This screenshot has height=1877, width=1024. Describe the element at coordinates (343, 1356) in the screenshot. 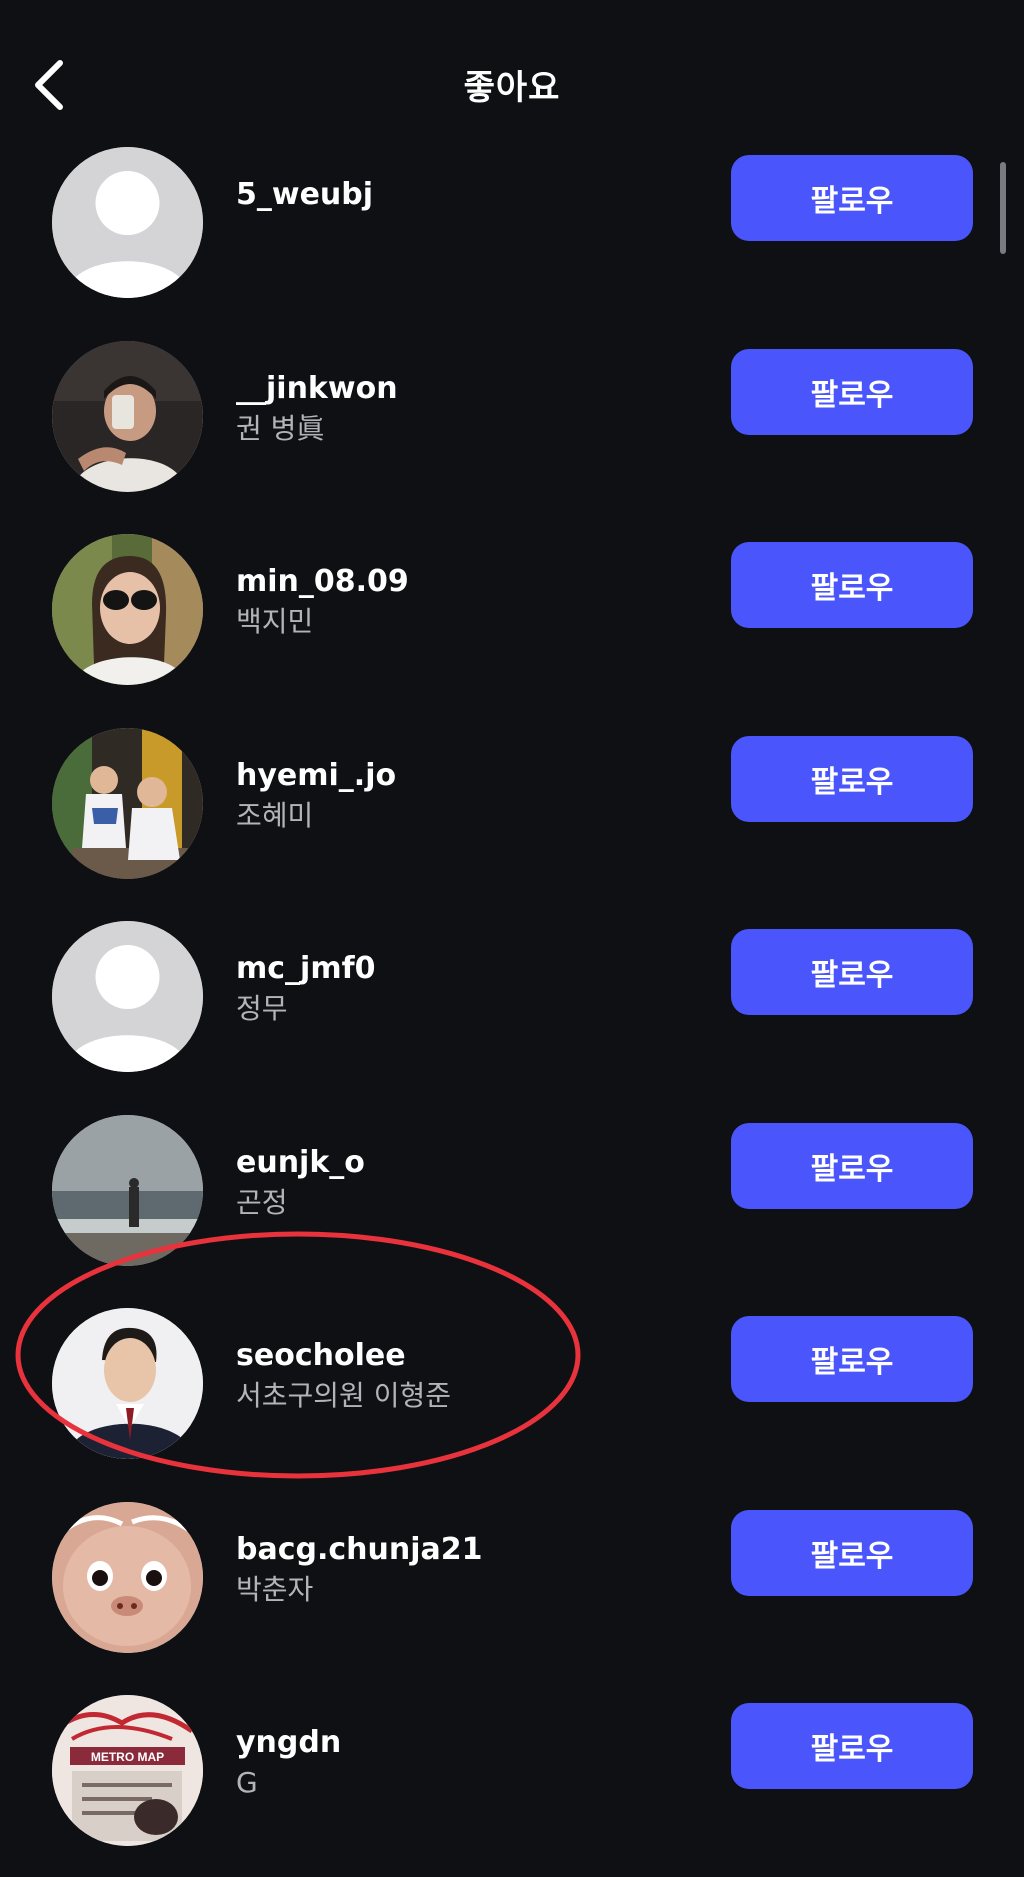

I see `username: seocholee` at that location.